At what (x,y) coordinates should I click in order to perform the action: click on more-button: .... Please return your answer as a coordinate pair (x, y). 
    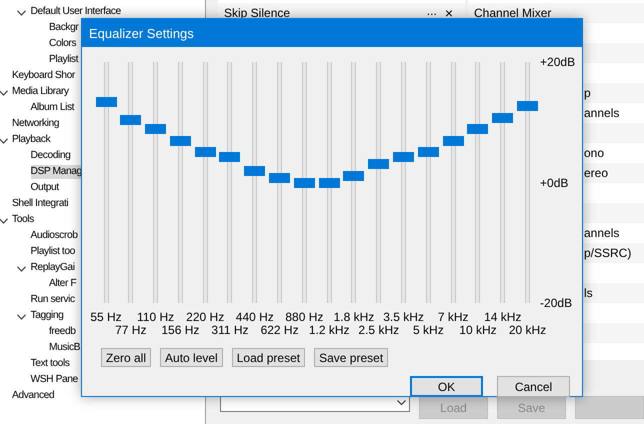
    Looking at the image, I should click on (431, 11).